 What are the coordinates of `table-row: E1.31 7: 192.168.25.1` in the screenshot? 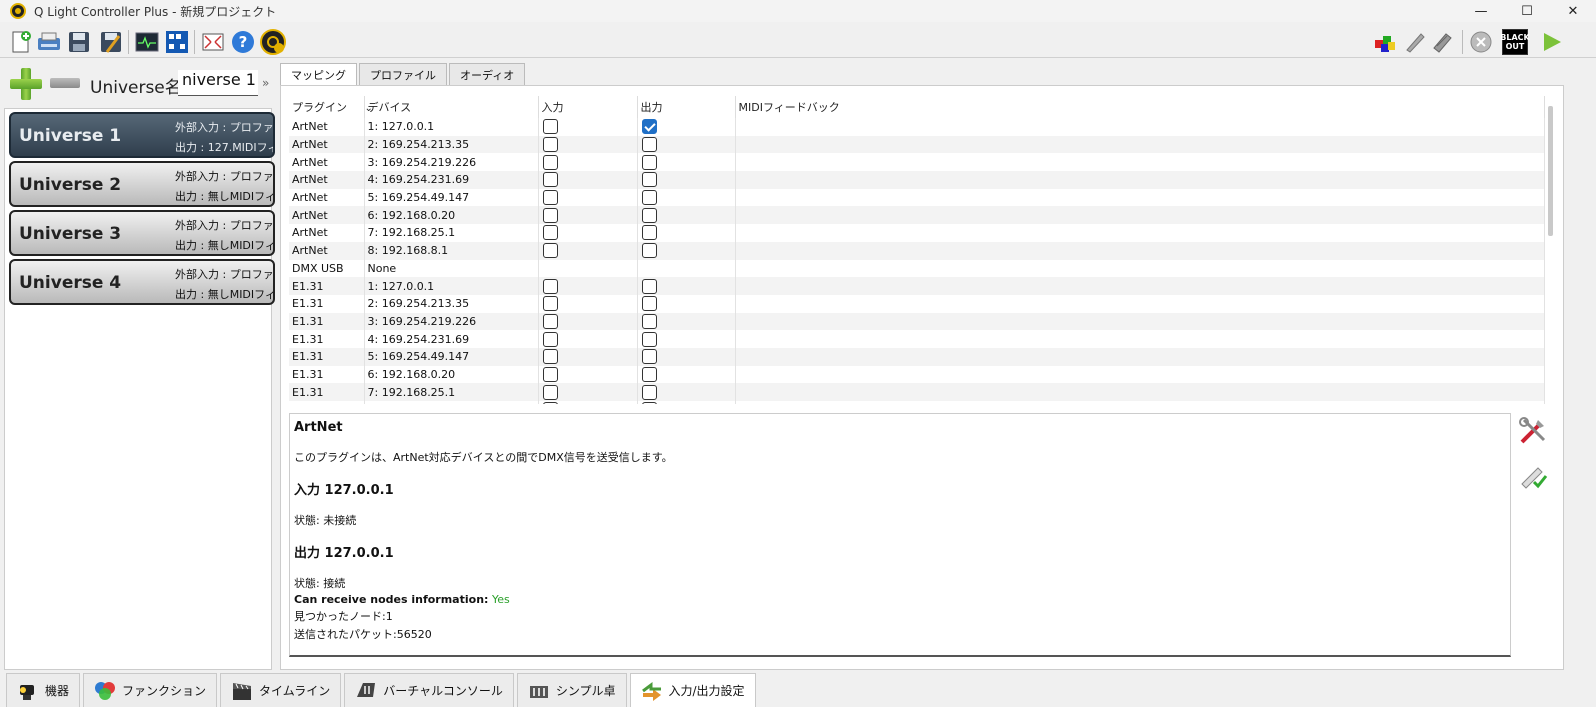 It's located at (917, 392).